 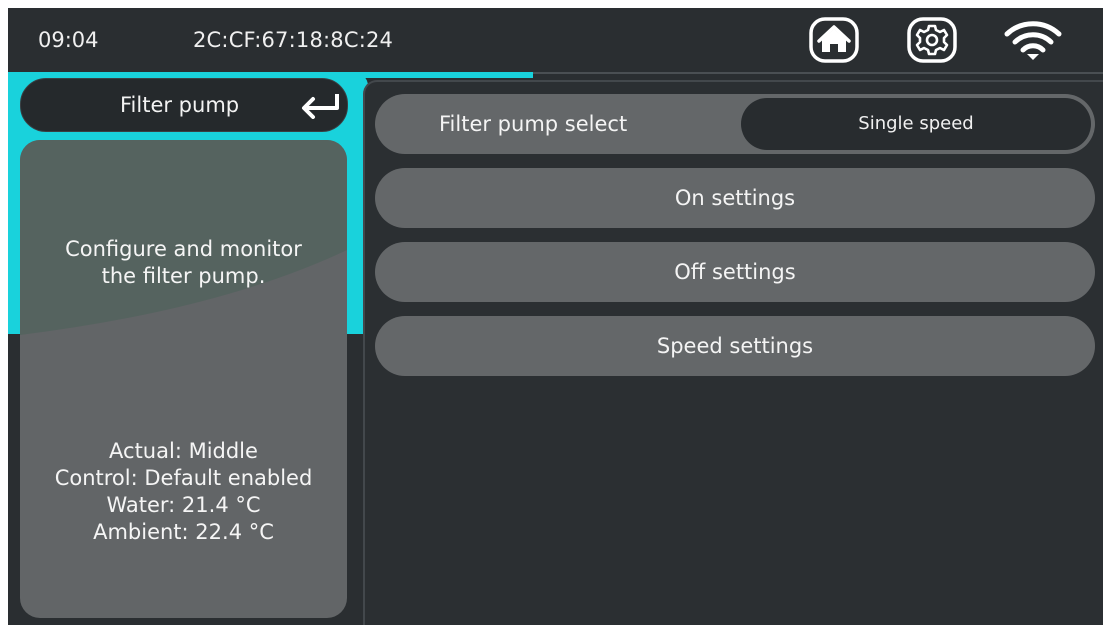 What do you see at coordinates (932, 40) in the screenshot?
I see `gear-icon` at bounding box center [932, 40].